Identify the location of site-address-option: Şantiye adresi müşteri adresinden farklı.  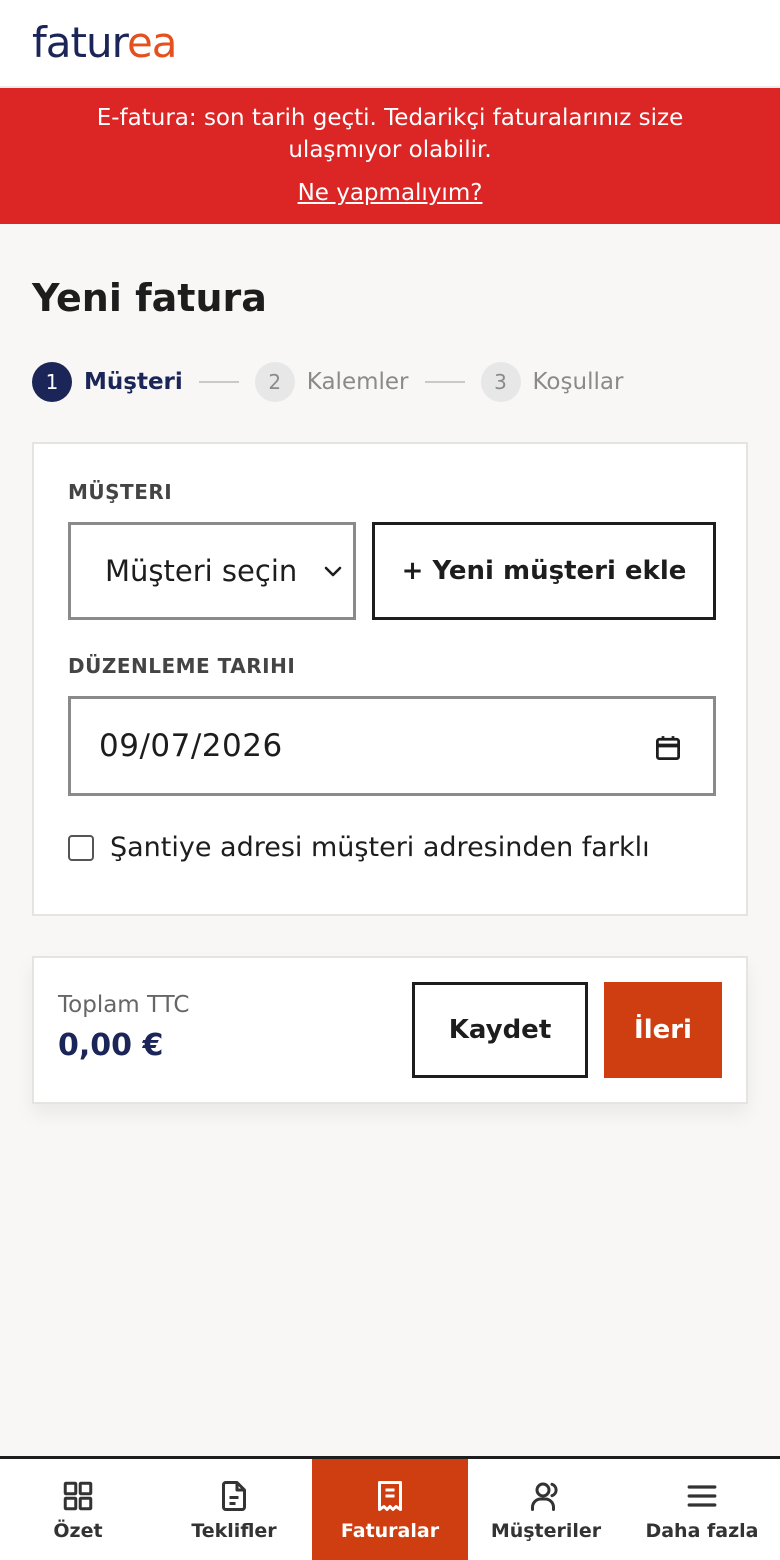
(359, 847).